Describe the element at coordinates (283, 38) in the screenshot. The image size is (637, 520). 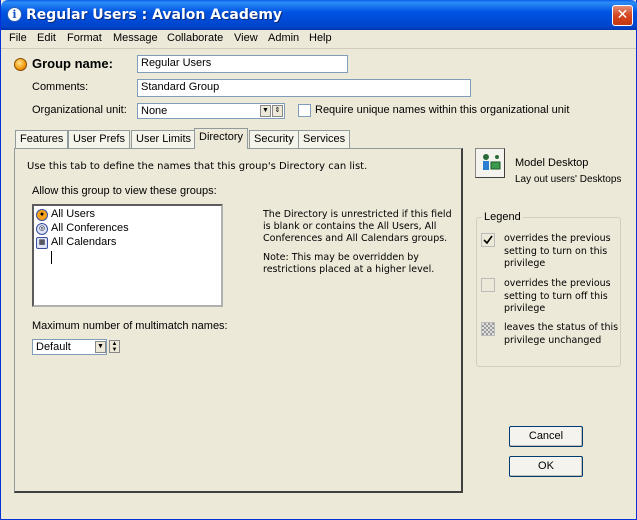
I see `menu-admin: Admin` at that location.